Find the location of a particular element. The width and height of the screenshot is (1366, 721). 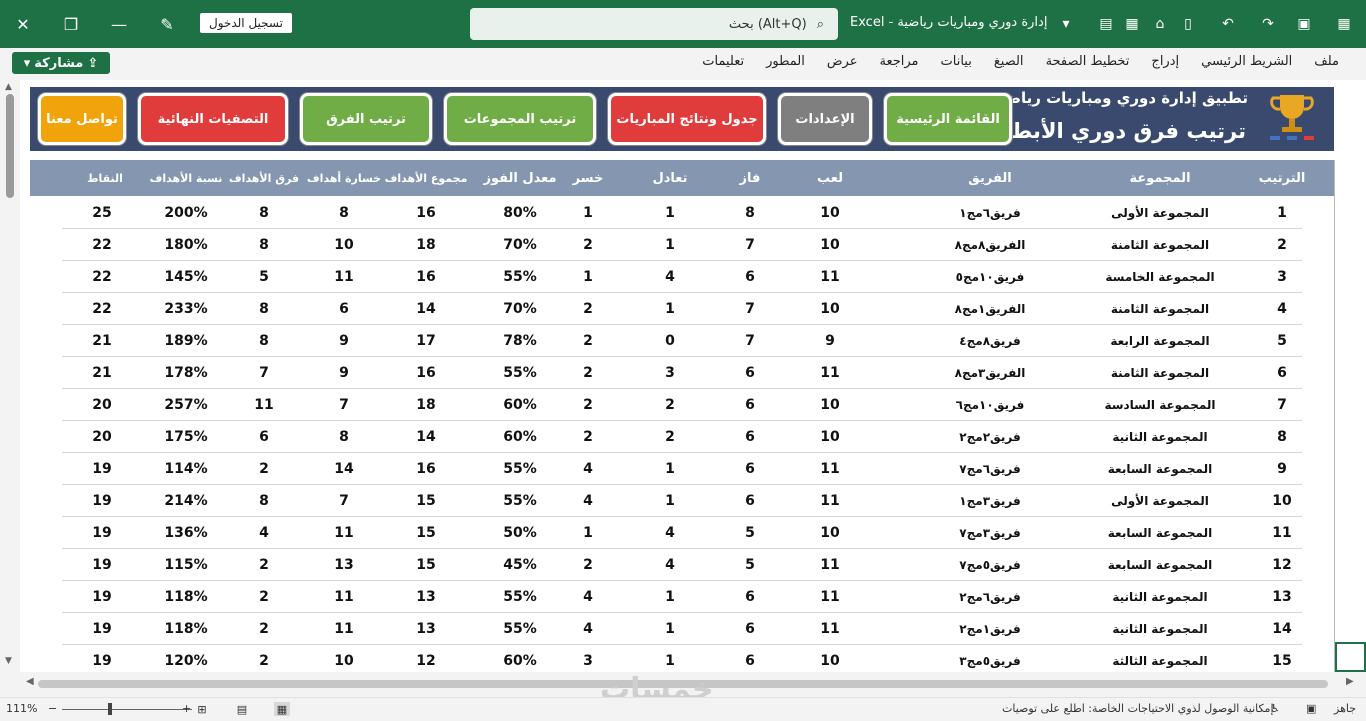

zoom-slider is located at coordinates (127, 709).